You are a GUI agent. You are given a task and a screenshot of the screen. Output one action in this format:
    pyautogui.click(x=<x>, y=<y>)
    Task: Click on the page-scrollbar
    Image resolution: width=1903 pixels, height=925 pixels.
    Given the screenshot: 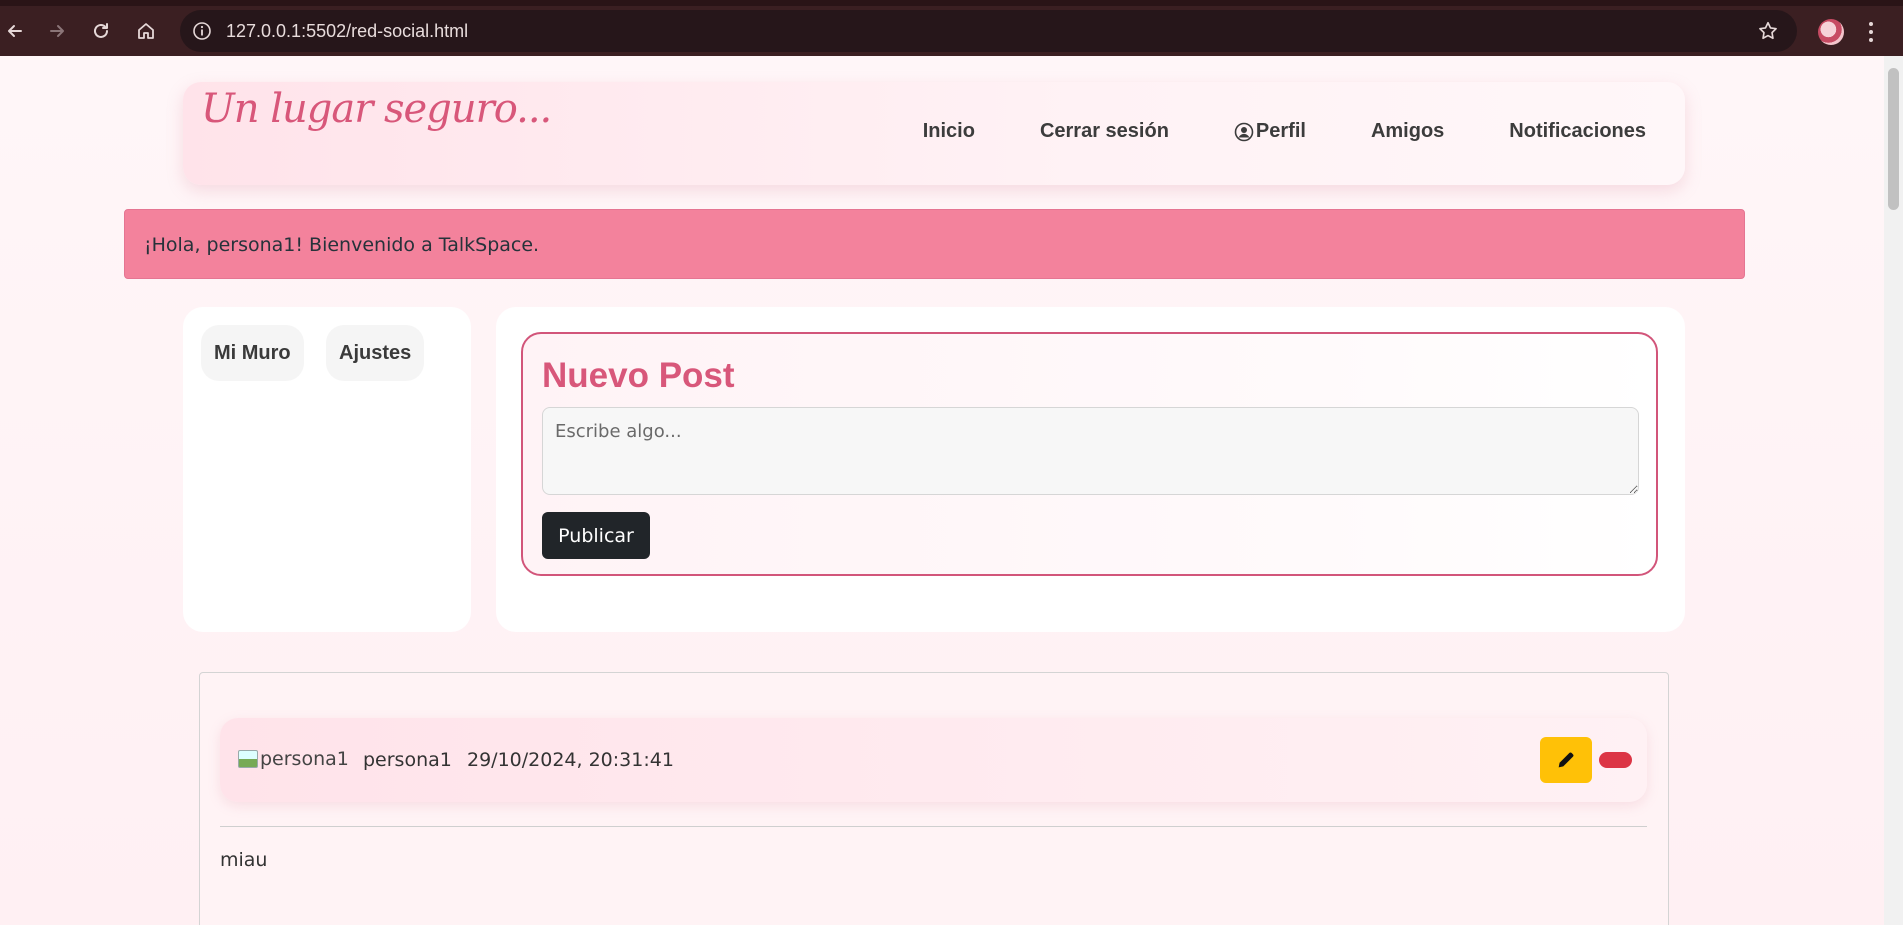 What is the action you would take?
    pyautogui.click(x=1893, y=490)
    